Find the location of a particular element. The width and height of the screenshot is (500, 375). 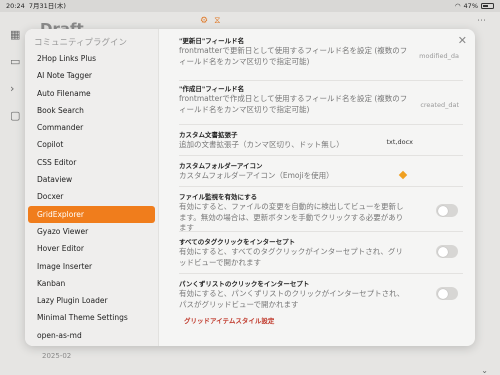

plugin-item: Auto Filename is located at coordinates (91, 93).